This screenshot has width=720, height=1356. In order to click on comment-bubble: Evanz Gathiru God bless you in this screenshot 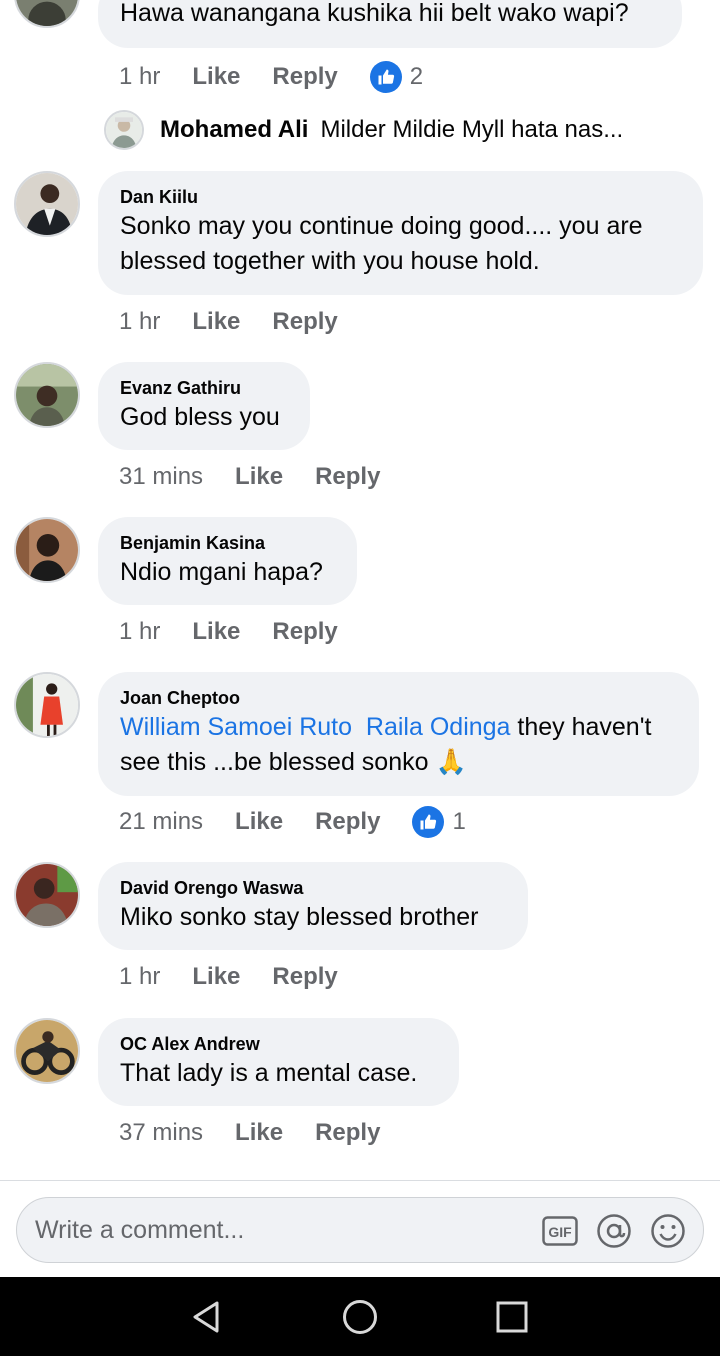, I will do `click(204, 406)`.